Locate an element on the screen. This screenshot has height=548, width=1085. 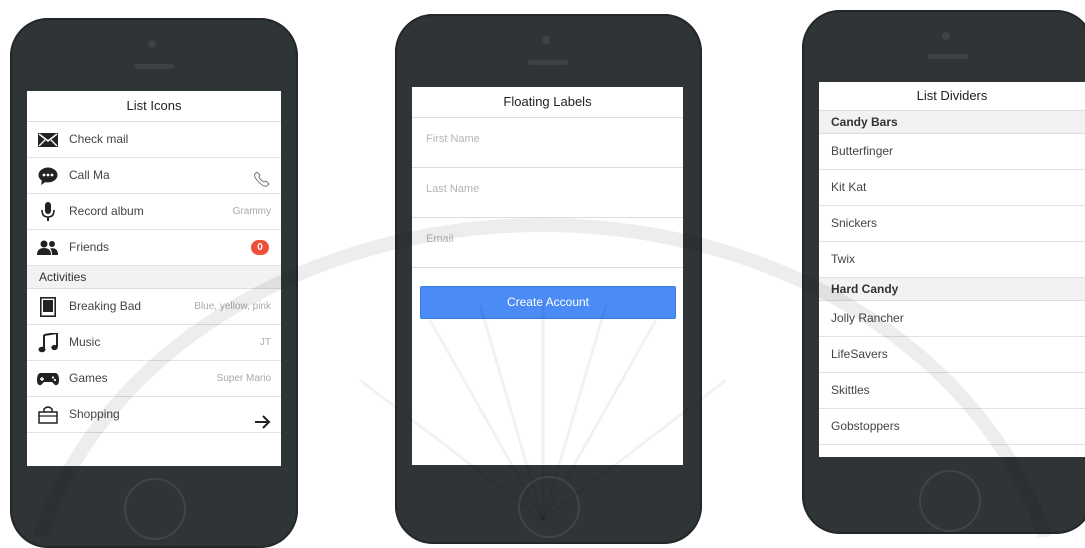
list-item-label: Breaking Bad is located at coordinates (105, 306).